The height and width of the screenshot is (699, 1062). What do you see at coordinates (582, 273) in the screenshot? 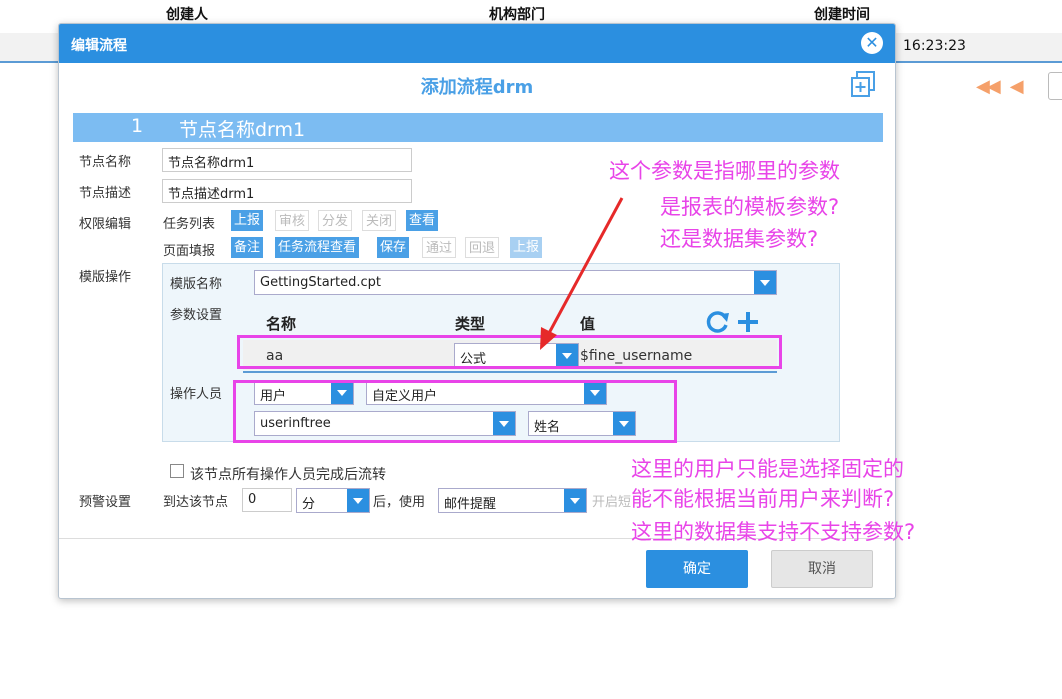
I see `annotation-arrow` at bounding box center [582, 273].